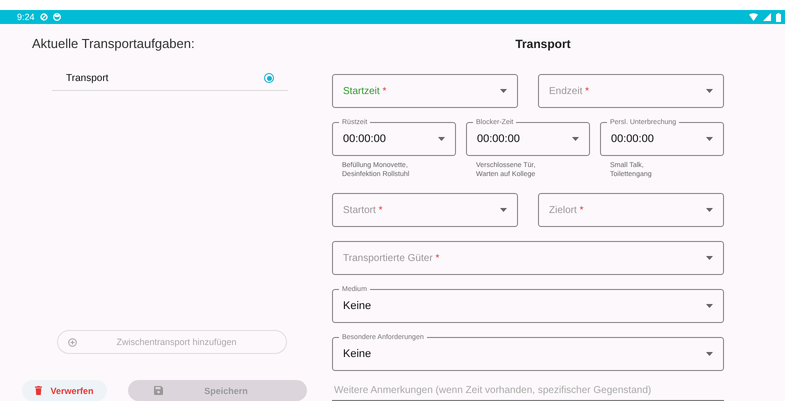 This screenshot has height=401, width=785. I want to click on dropdown-field: Startzeit *, so click(425, 91).